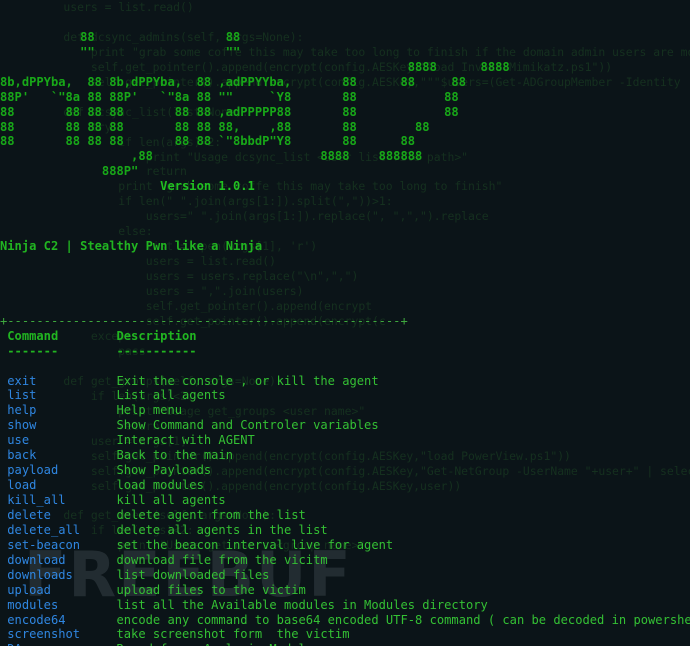  What do you see at coordinates (215, 126) in the screenshot?
I see `banner-art-text: 88 88 88 88 88 88 88, ,88 88 88` at bounding box center [215, 126].